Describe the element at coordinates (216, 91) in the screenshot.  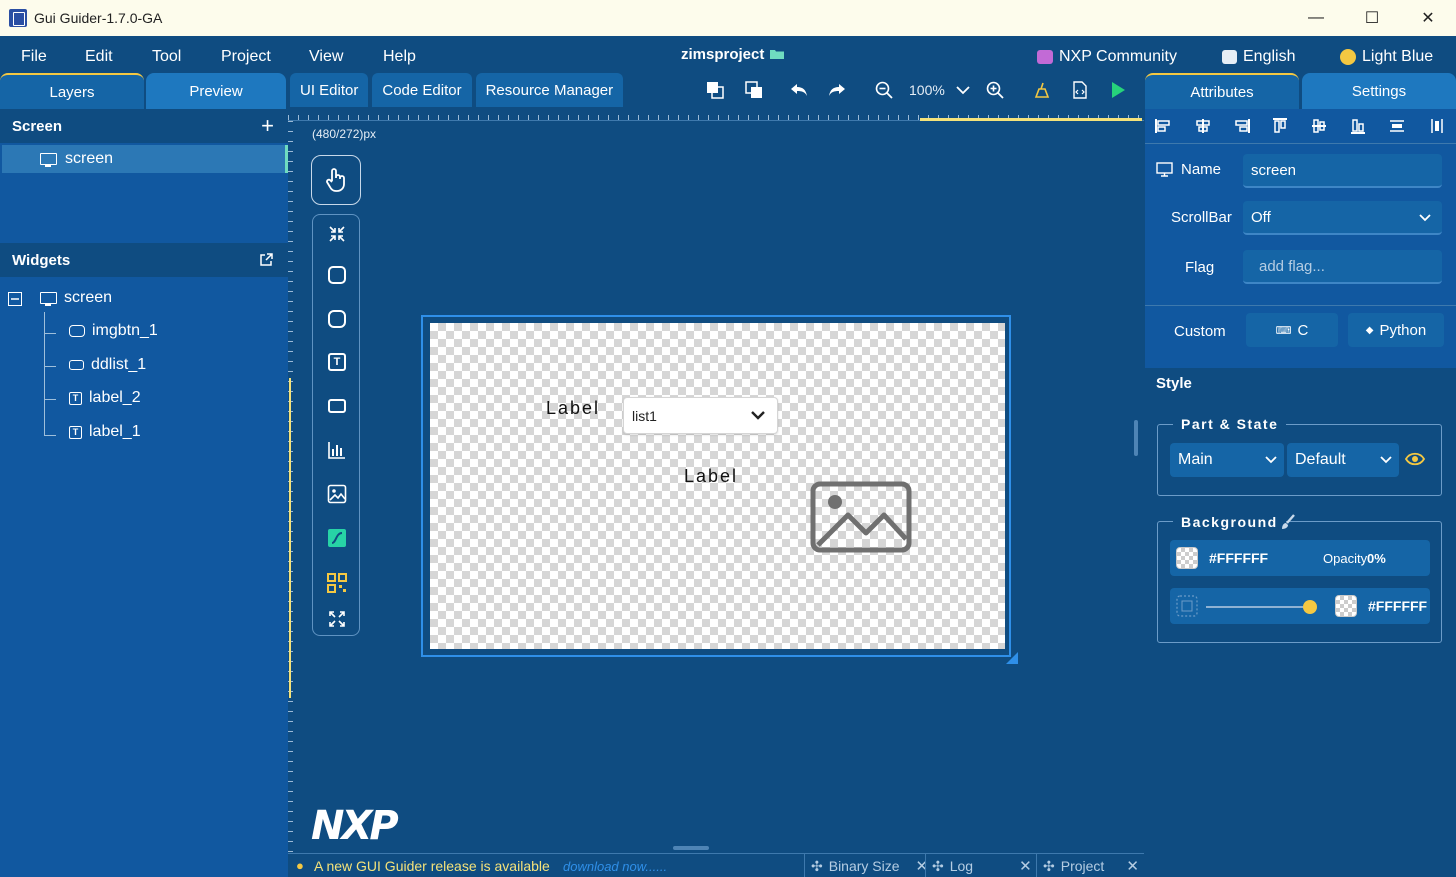
I see `tab-preview: Preview` at that location.